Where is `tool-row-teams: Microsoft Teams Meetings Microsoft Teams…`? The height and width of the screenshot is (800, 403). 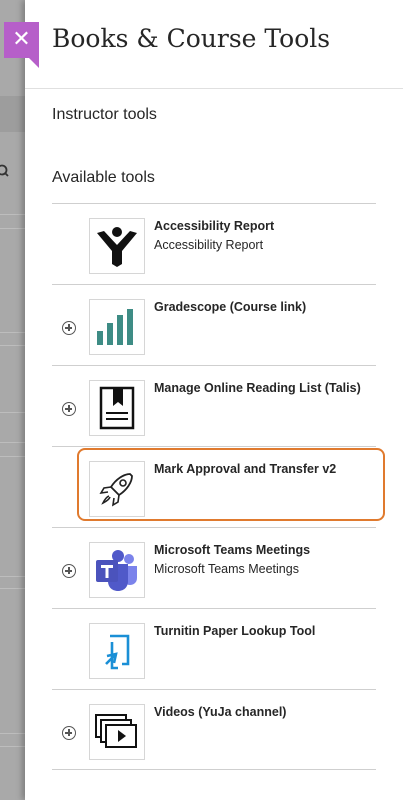 tool-row-teams: Microsoft Teams Meetings Microsoft Teams… is located at coordinates (214, 567).